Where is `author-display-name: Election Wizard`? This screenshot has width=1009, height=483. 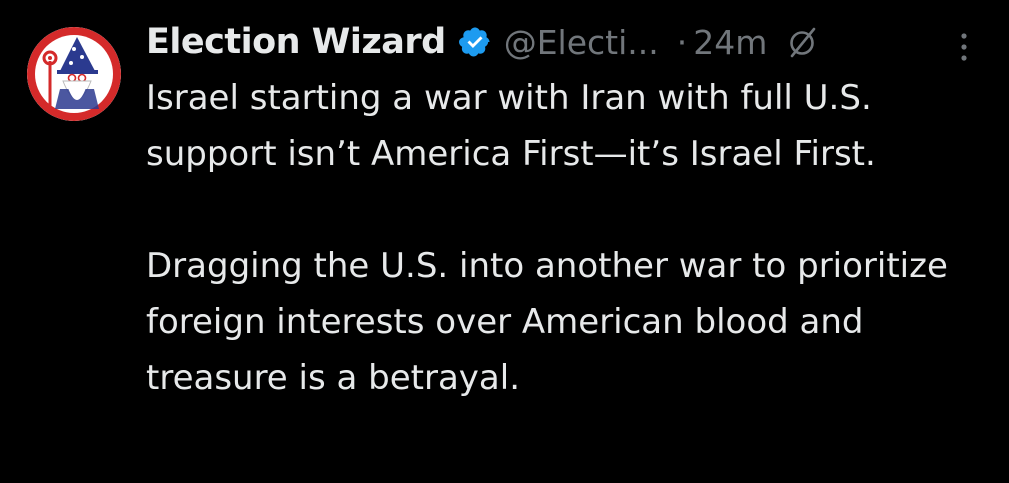
author-display-name: Election Wizard is located at coordinates (296, 42).